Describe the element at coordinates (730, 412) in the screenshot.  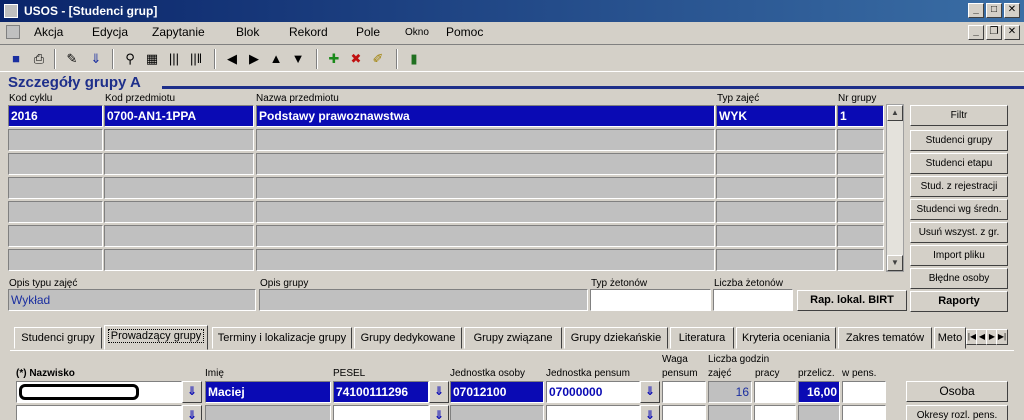
I see `godzin-zajec-field-row2` at that location.